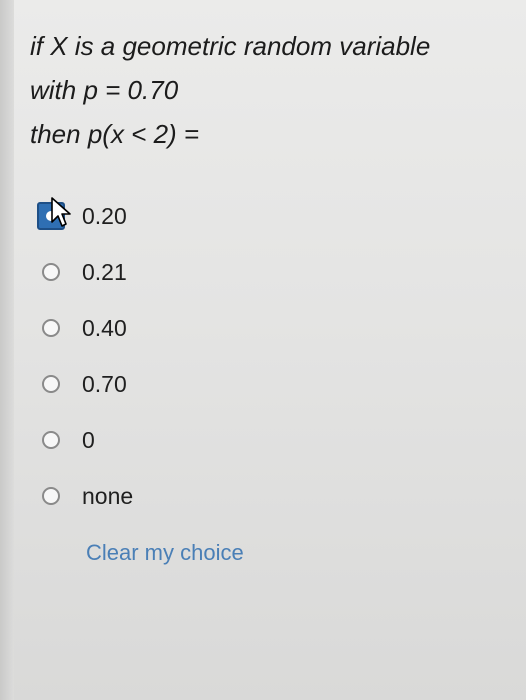 This screenshot has width=526, height=700. I want to click on option-label: none, so click(108, 495).